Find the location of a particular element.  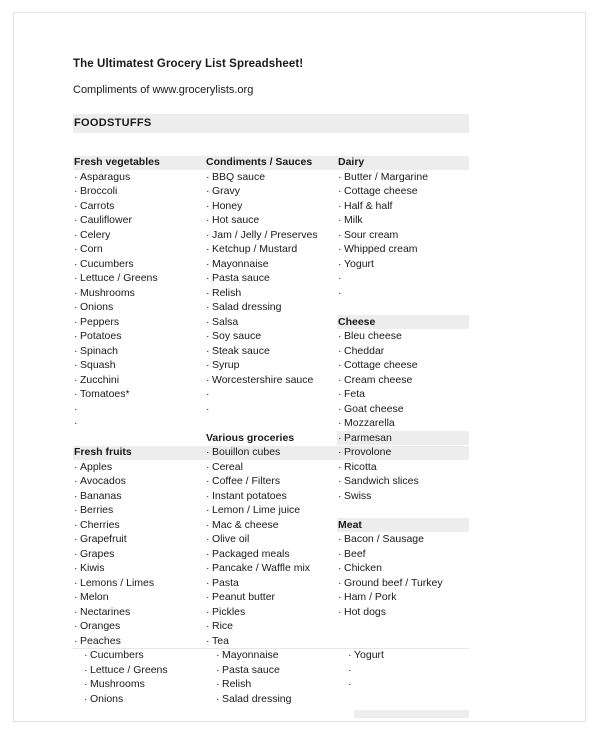

list-item: · Sandwich slices is located at coordinates (403, 481).